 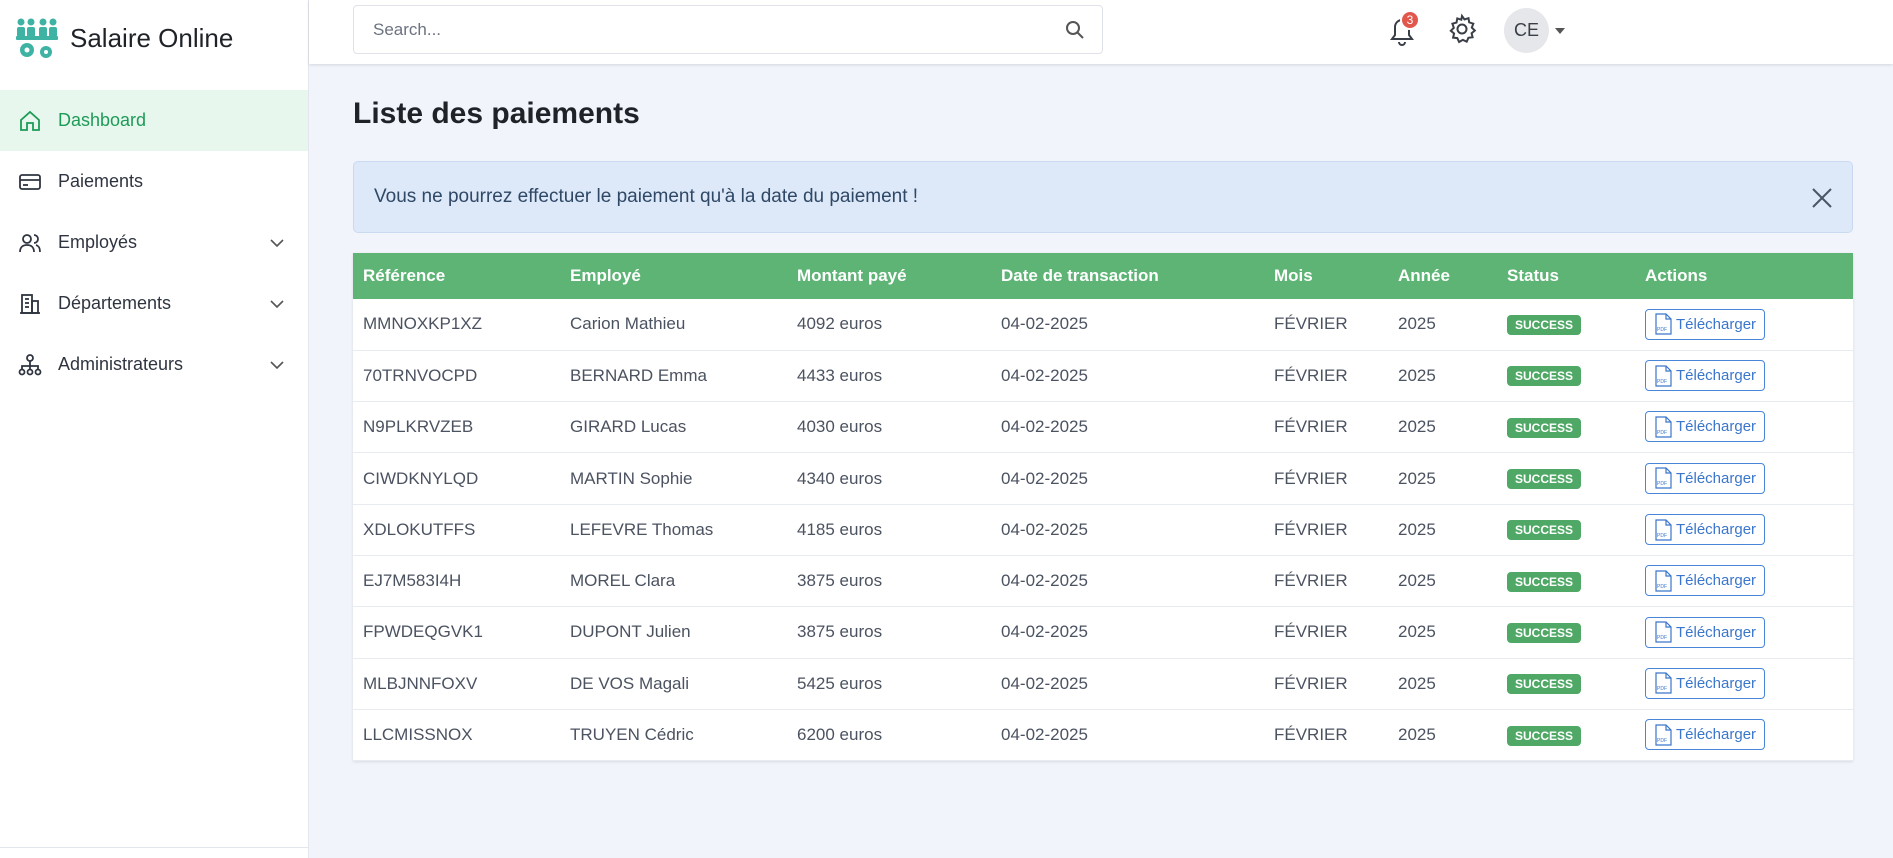 What do you see at coordinates (1526, 30) in the screenshot?
I see `avatar: CE` at bounding box center [1526, 30].